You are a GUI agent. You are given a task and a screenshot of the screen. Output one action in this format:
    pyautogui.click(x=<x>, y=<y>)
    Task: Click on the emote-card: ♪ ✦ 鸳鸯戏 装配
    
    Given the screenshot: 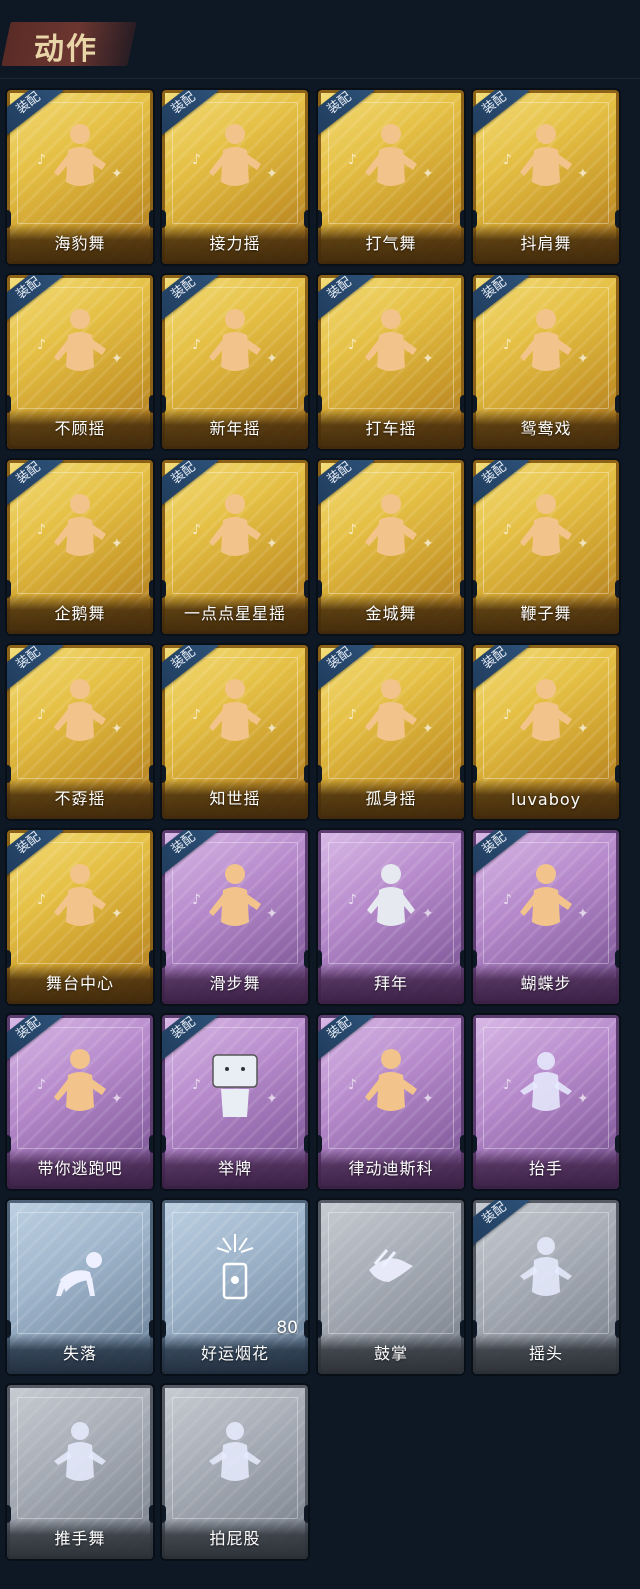 What is the action you would take?
    pyautogui.click(x=546, y=362)
    